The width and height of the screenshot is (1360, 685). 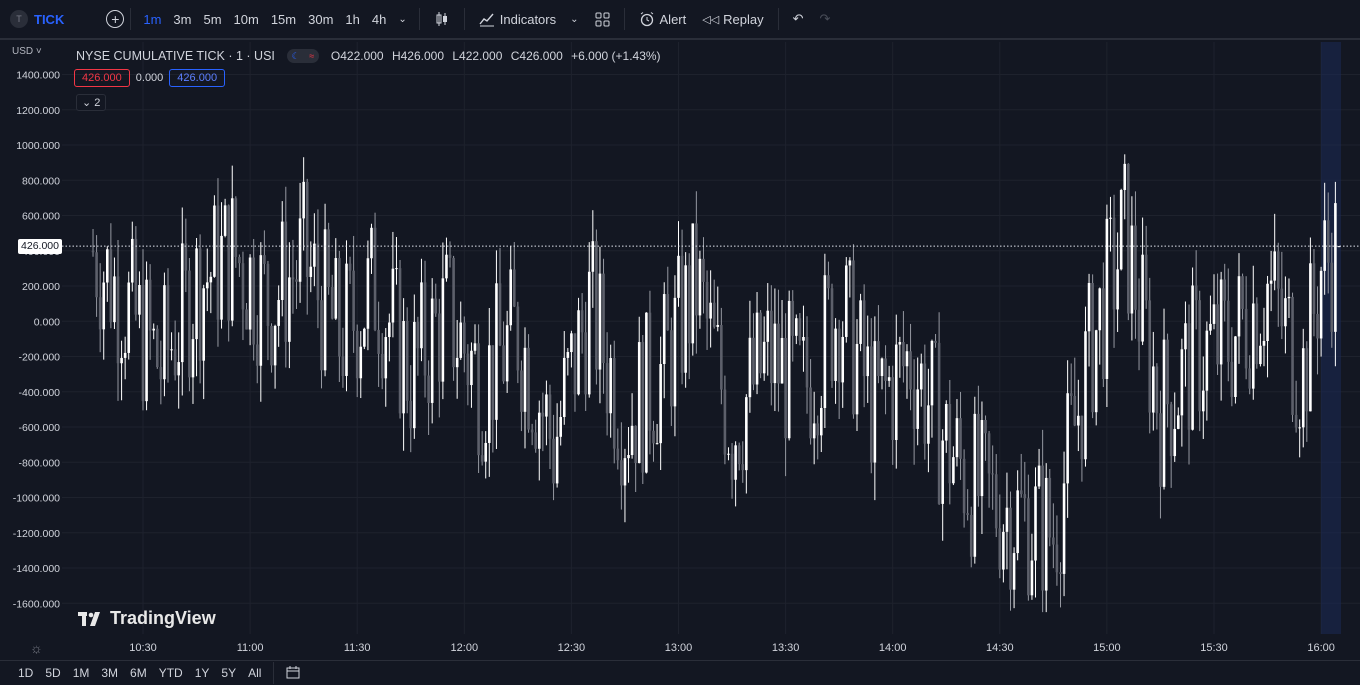 I want to click on range-6m: 6M, so click(x=138, y=673).